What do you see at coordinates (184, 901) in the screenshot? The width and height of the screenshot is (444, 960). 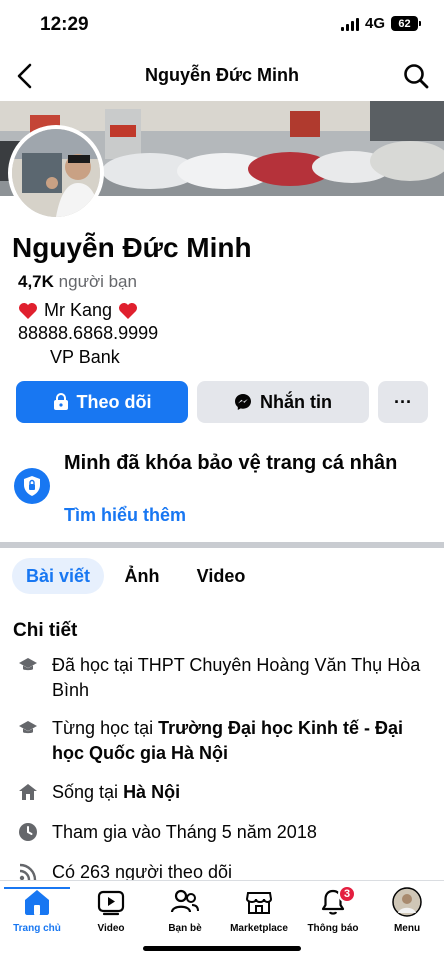 I see `friends-icon` at bounding box center [184, 901].